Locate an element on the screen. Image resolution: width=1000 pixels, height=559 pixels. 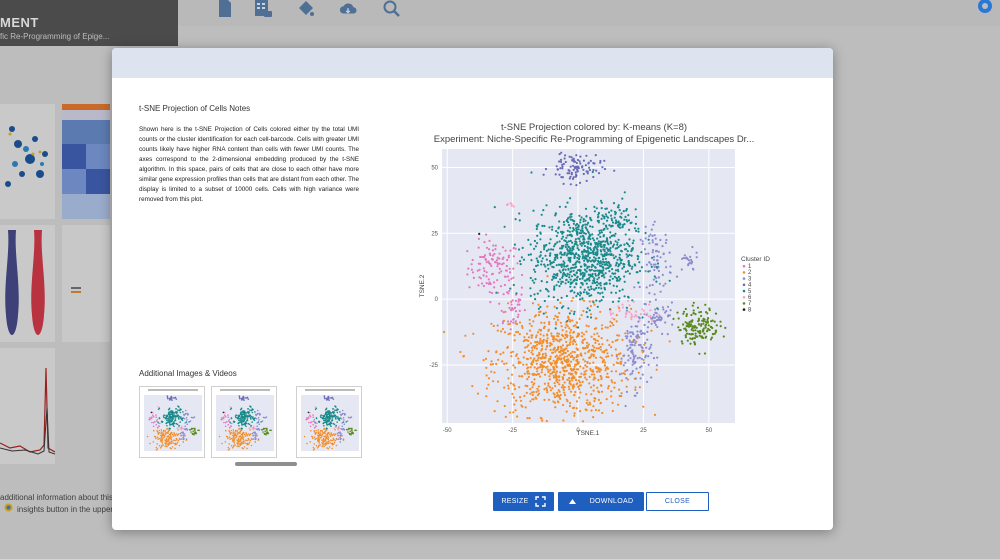
legend-entry-8: 8 is located at coordinates (750, 310).